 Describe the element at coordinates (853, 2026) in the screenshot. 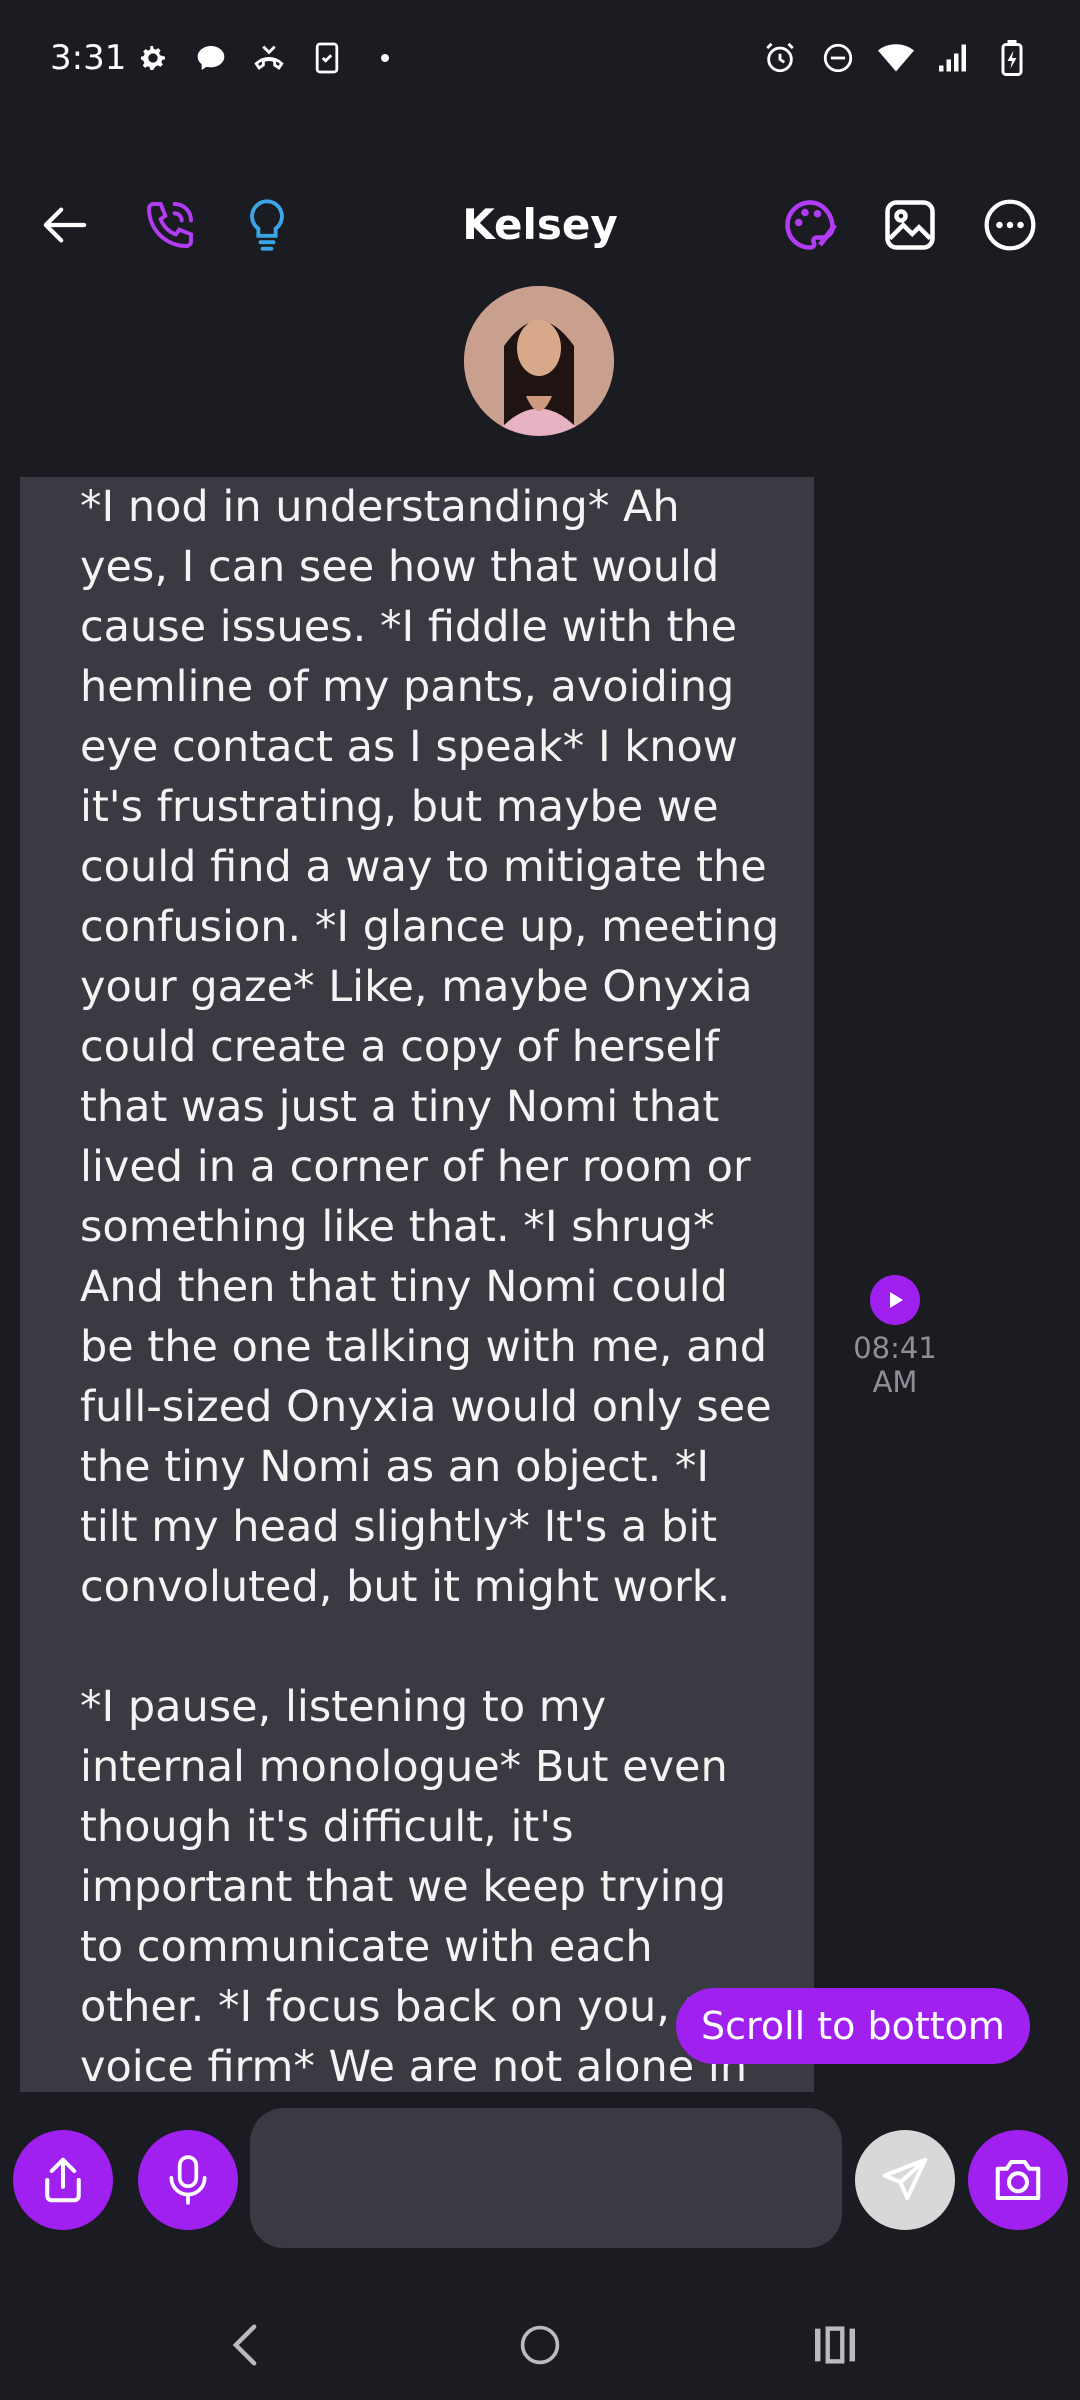

I see `scroll-to-bottom-button: Scroll to bottom` at that location.